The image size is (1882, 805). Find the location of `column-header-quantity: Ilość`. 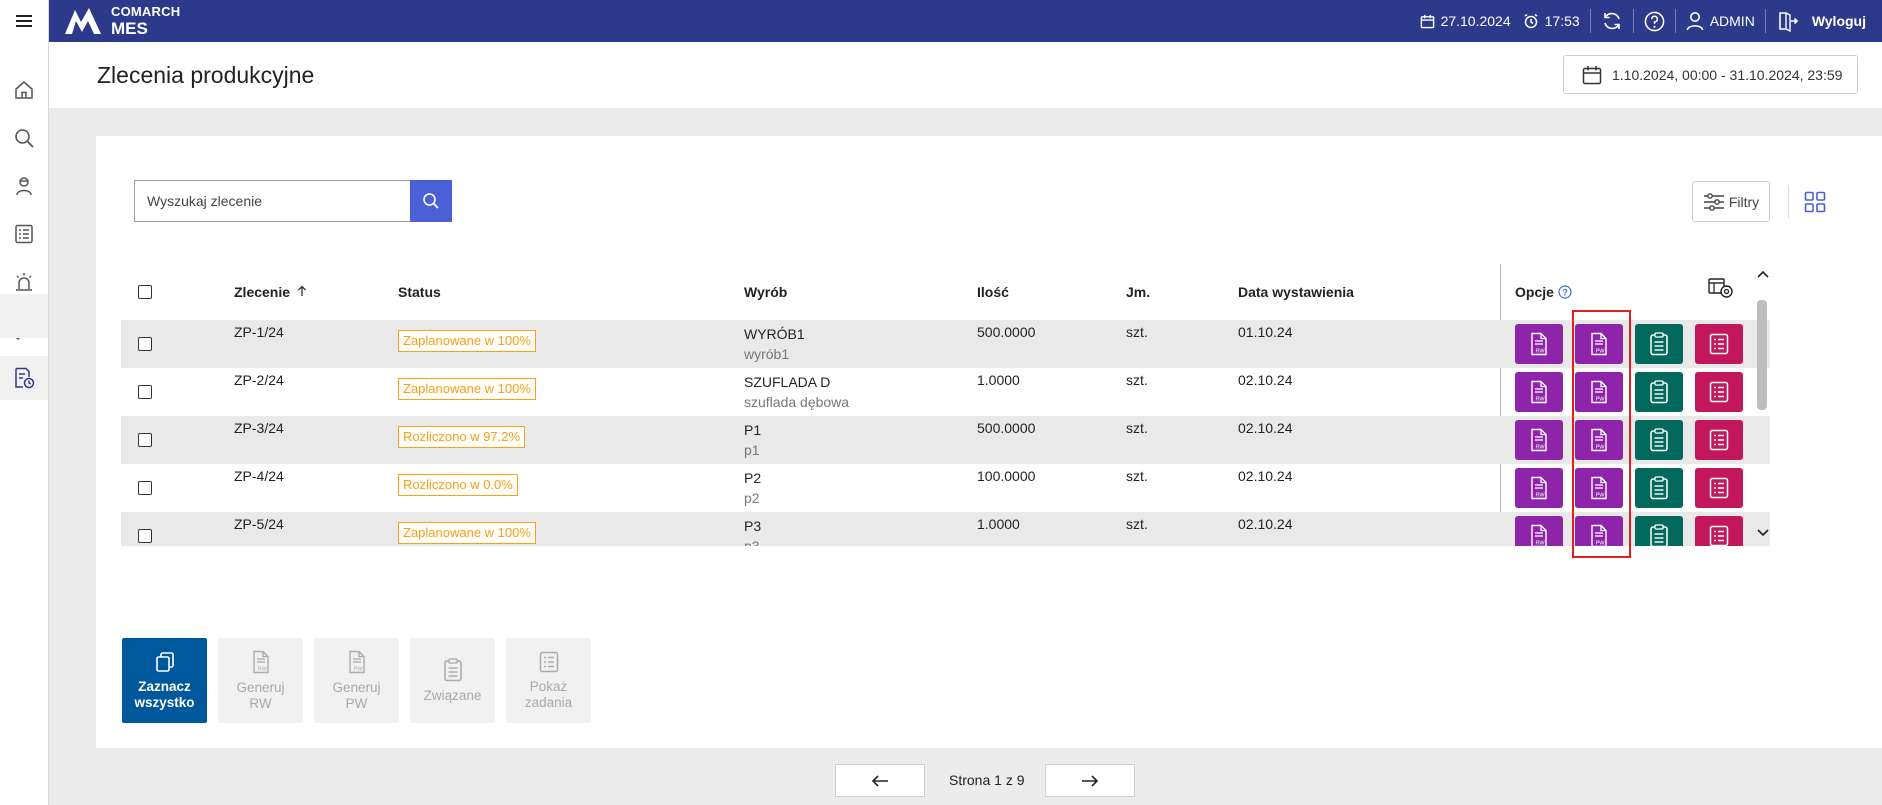

column-header-quantity: Ilość is located at coordinates (993, 292).